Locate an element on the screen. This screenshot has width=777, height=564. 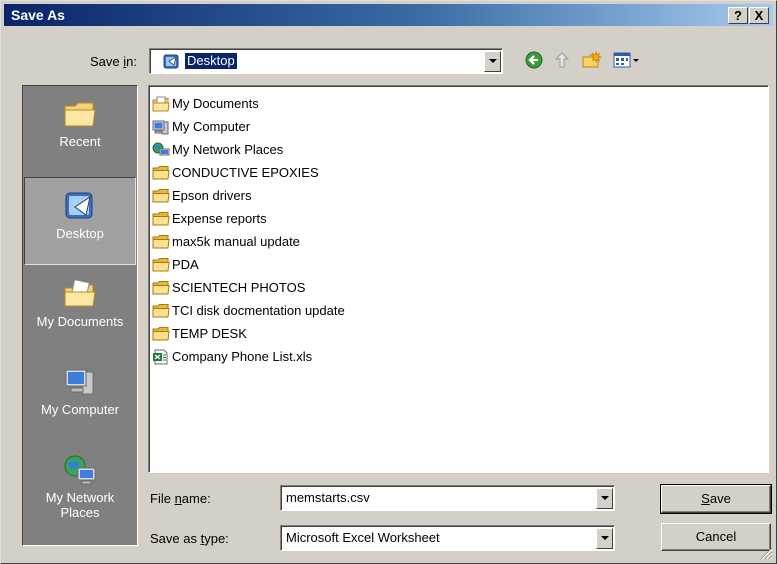
list-item: My Documents is located at coordinates (460, 103).